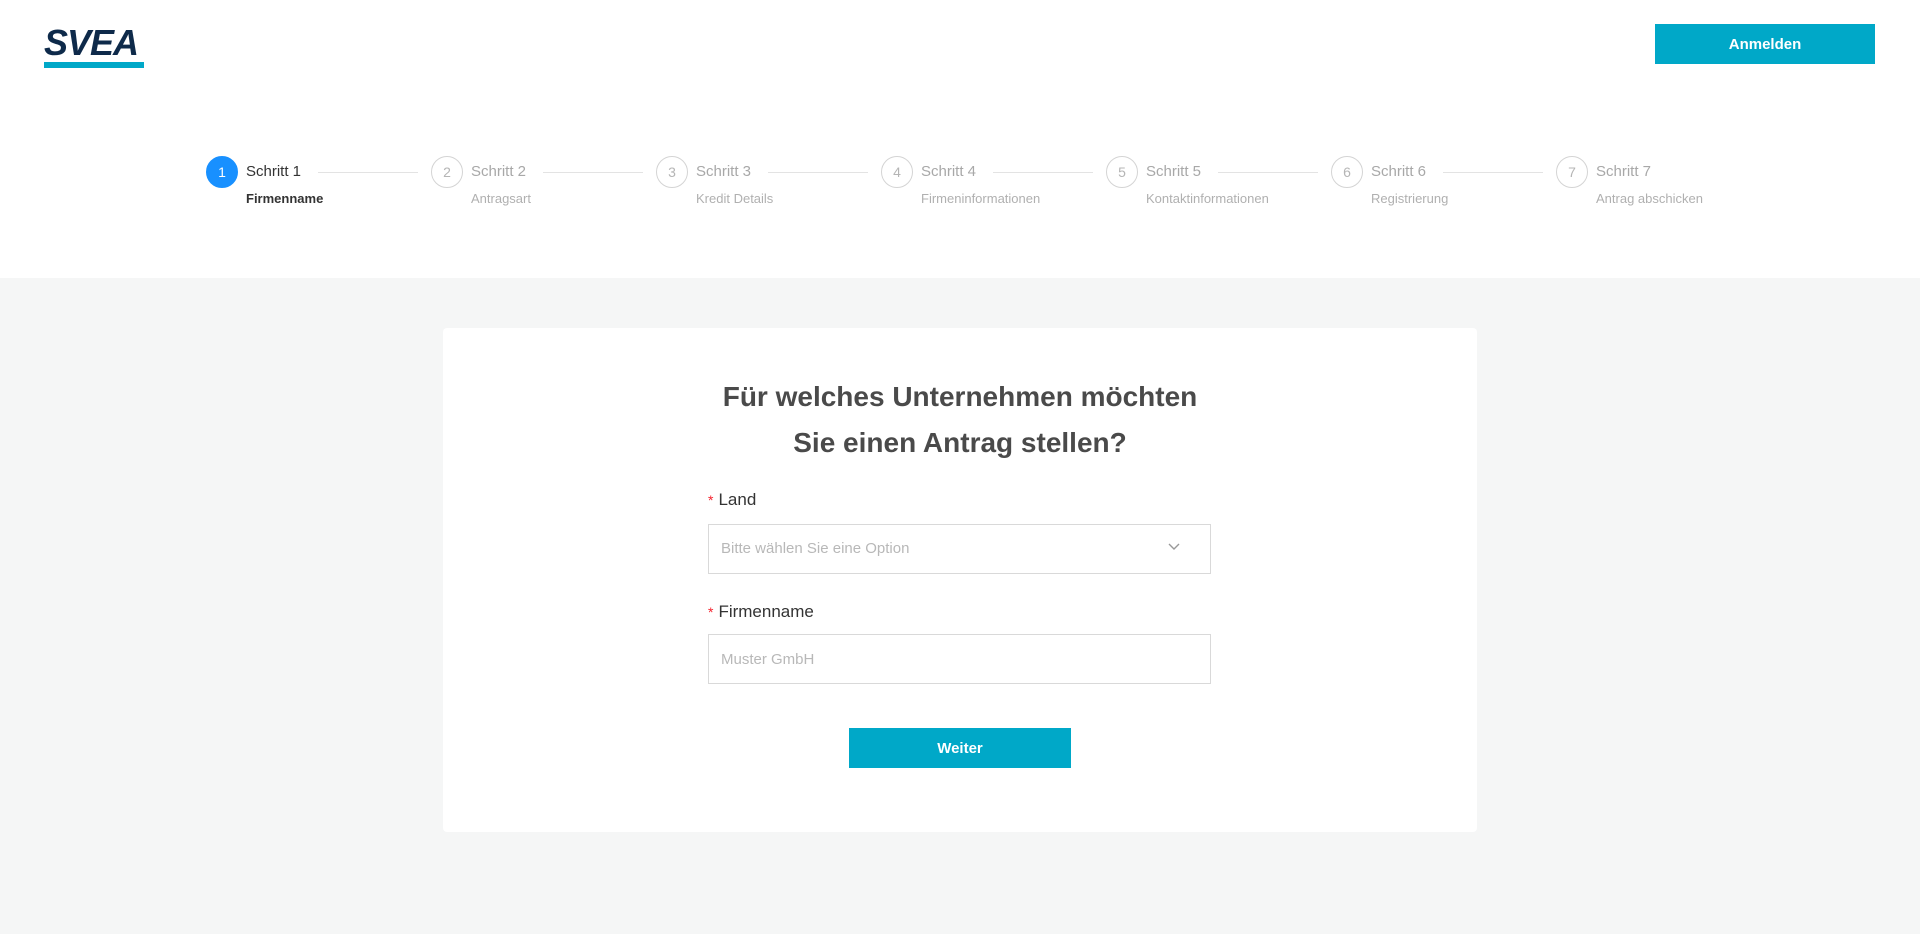  Describe the element at coordinates (285, 198) in the screenshot. I see `step-description: Firmenname` at that location.